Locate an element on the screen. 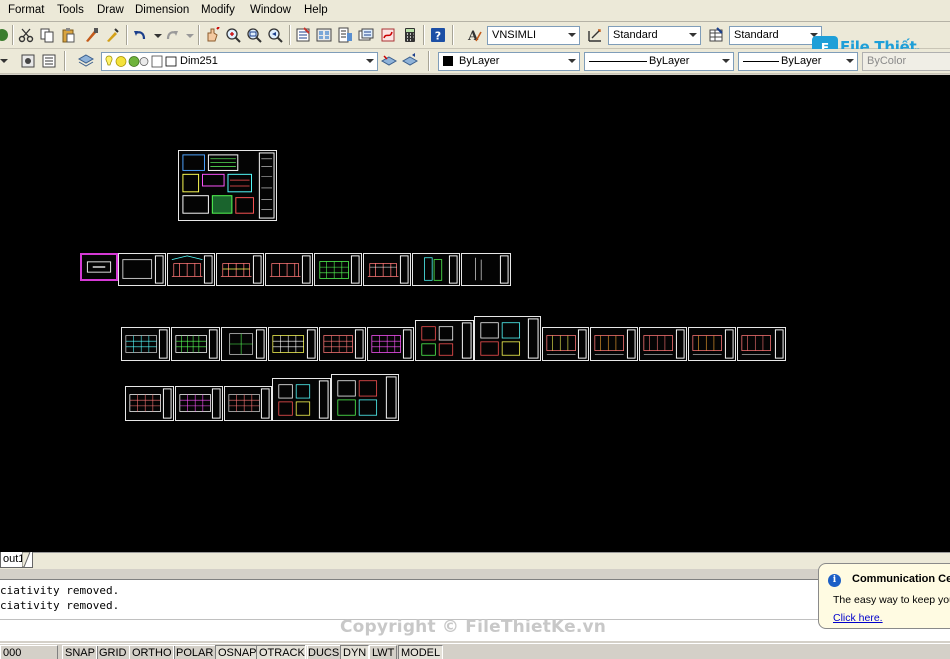  design-center-icon is located at coordinates (324, 35).